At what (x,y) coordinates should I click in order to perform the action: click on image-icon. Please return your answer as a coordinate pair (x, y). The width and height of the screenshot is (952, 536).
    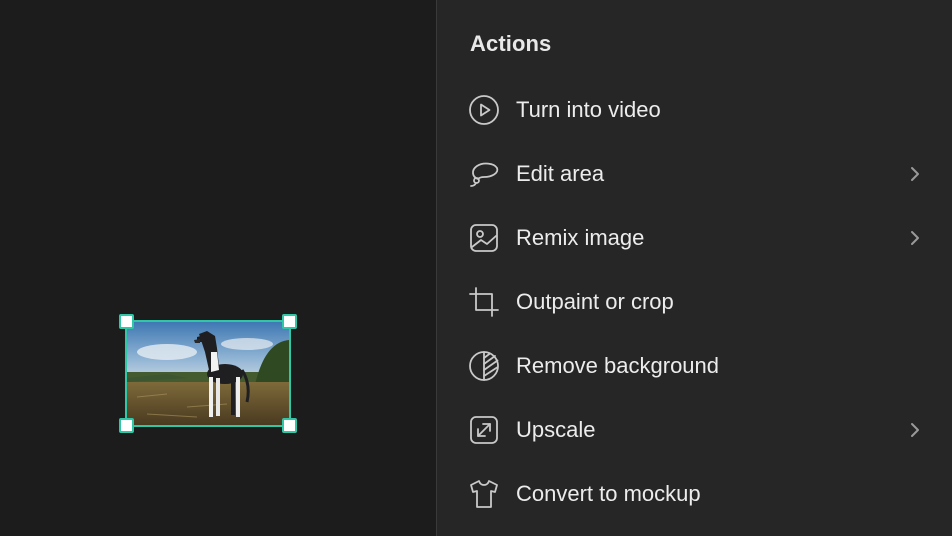
    Looking at the image, I should click on (484, 238).